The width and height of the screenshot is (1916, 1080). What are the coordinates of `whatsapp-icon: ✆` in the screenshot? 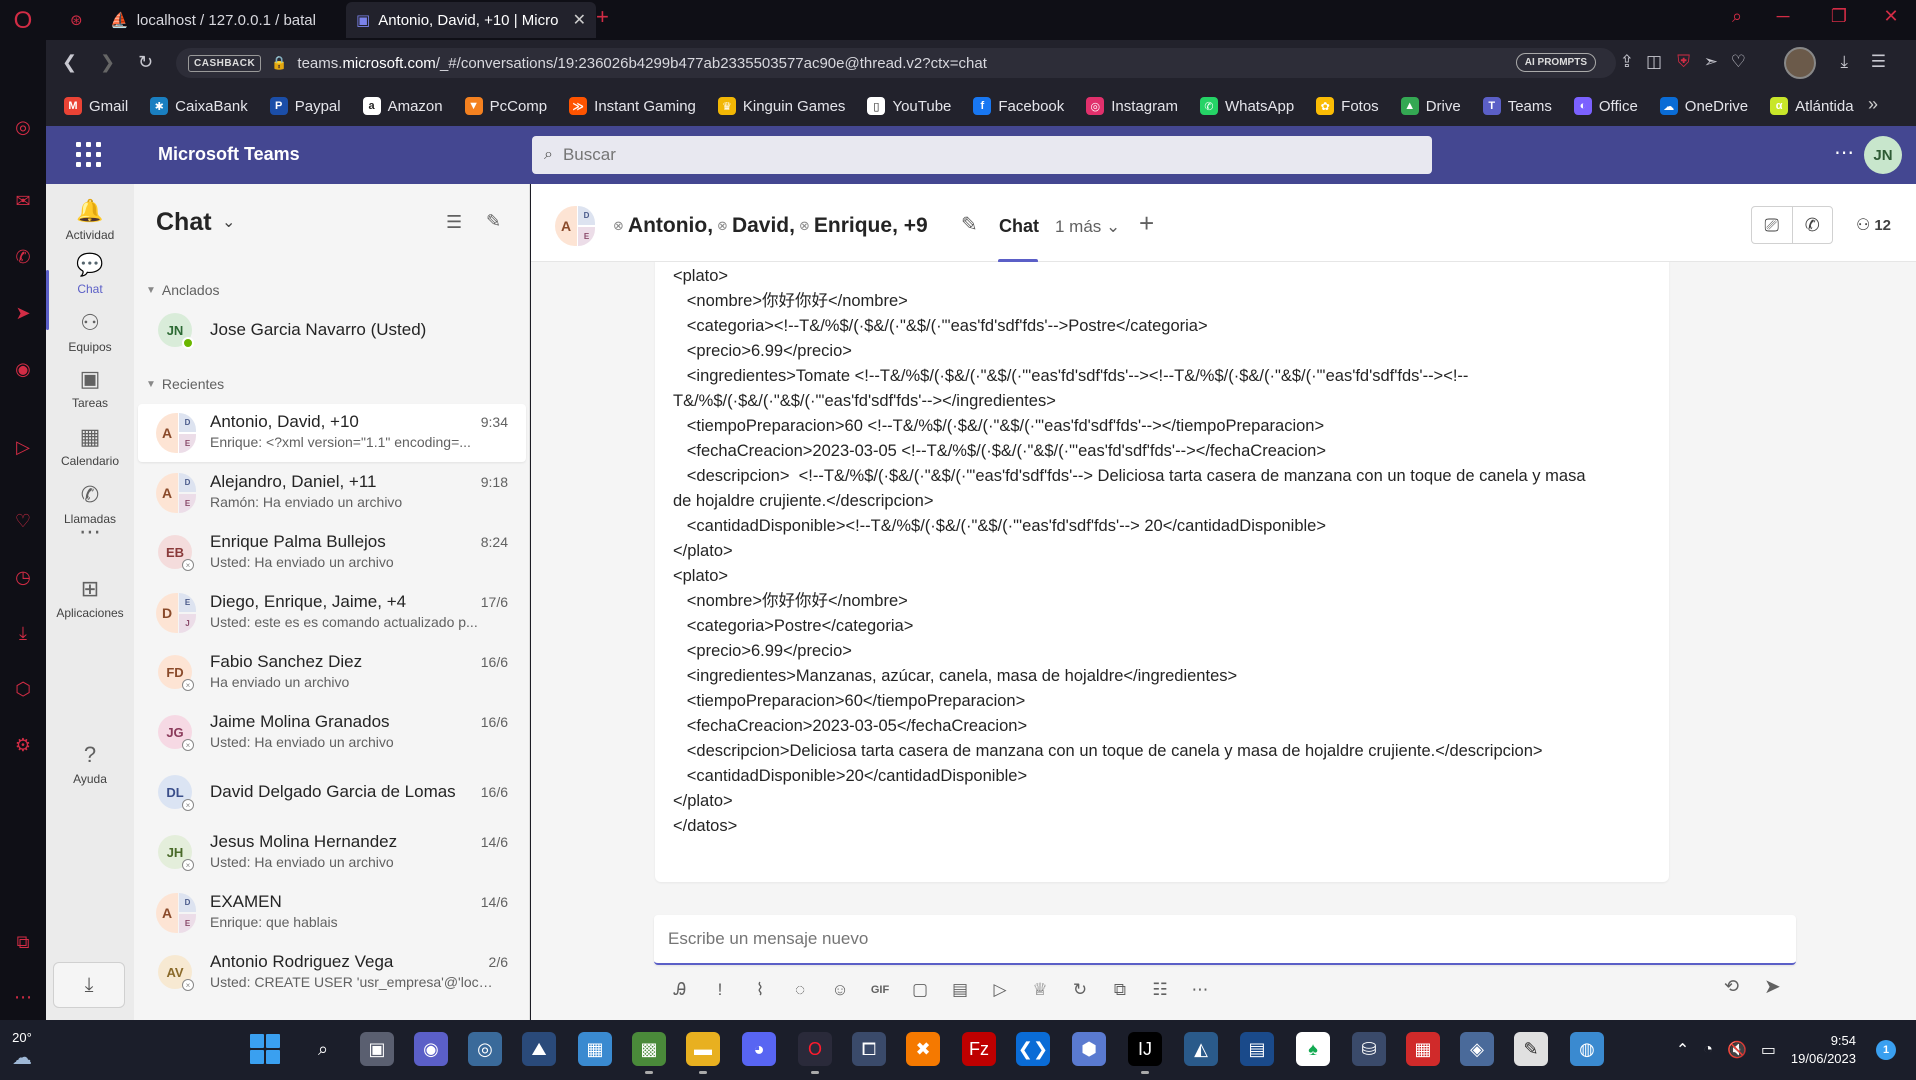 It's located at (23, 257).